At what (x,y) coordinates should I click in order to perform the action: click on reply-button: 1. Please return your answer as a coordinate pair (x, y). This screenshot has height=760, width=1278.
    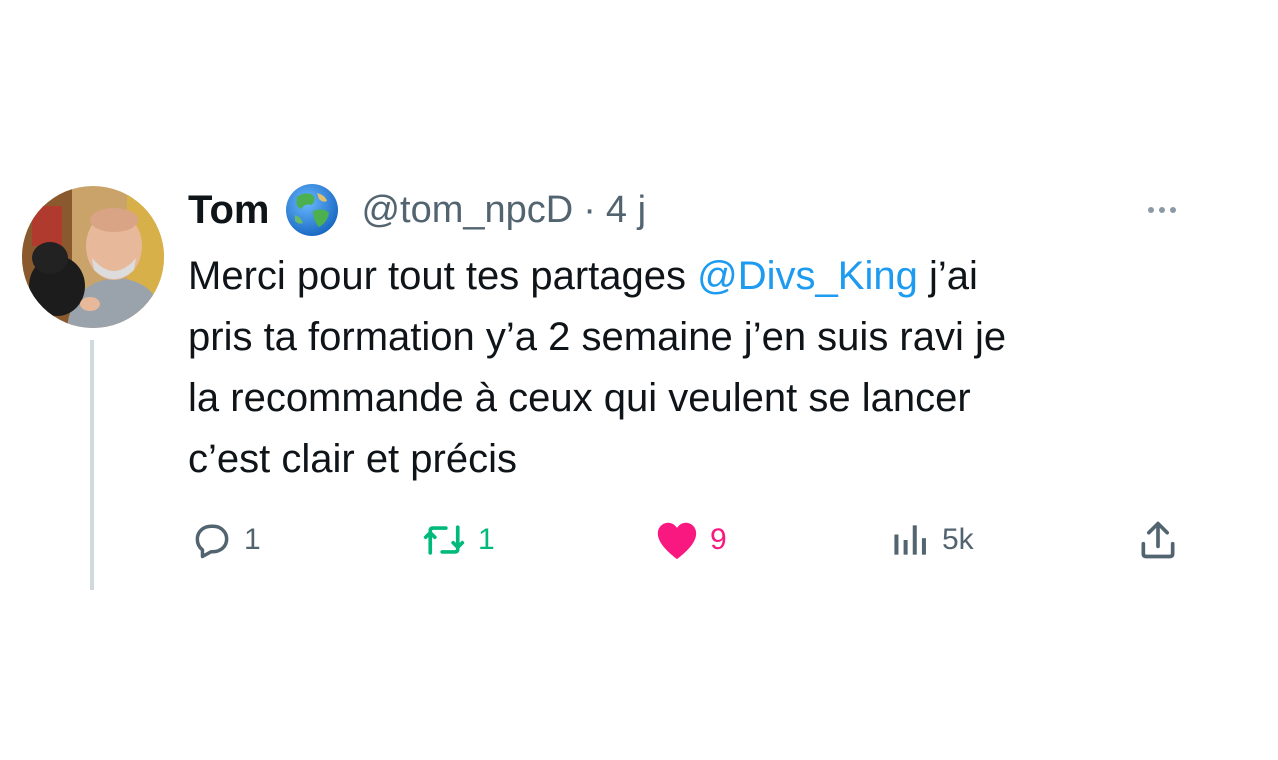
    Looking at the image, I should click on (225, 540).